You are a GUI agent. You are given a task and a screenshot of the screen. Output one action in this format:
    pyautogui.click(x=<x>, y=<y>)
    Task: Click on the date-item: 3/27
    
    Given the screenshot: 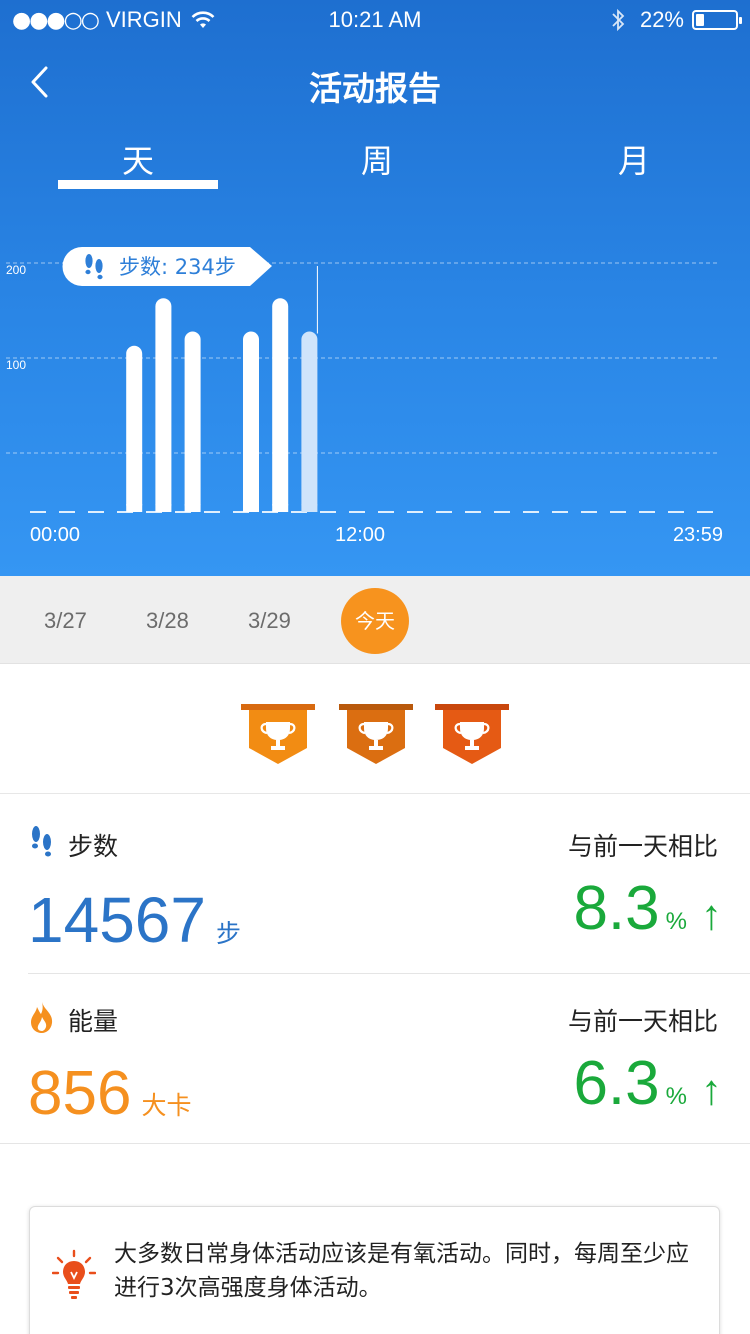 What is the action you would take?
    pyautogui.click(x=65, y=621)
    